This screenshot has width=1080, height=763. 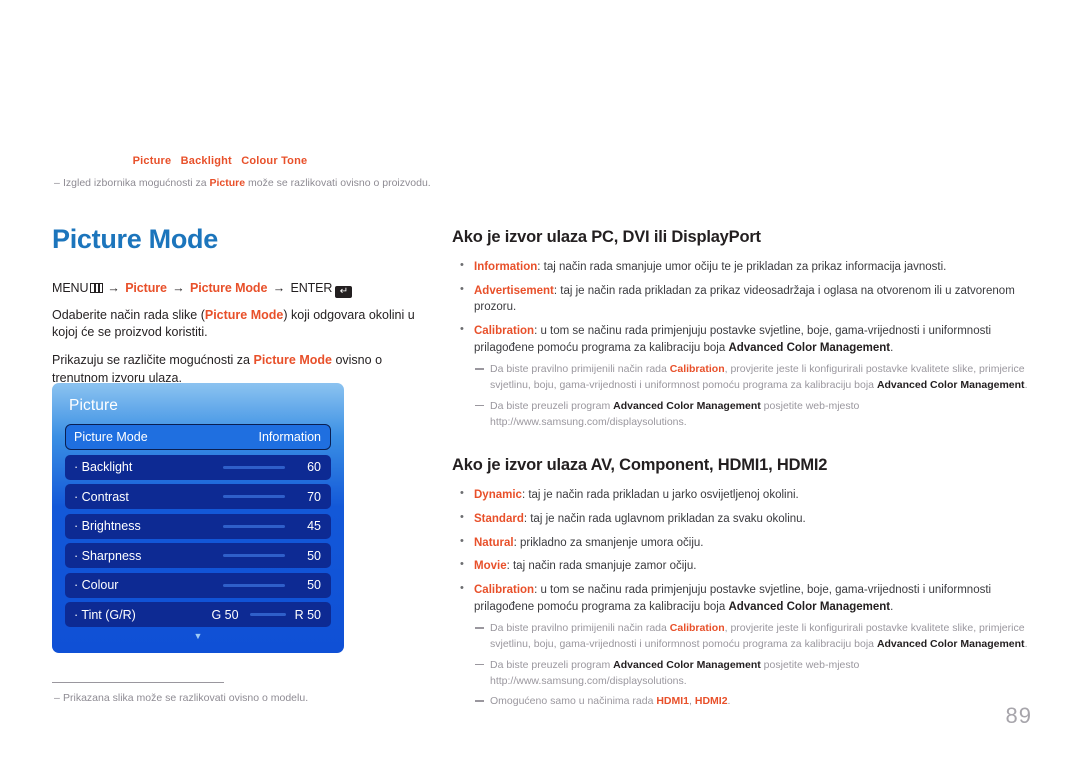 What do you see at coordinates (138, 682) in the screenshot?
I see `footnote-divider` at bounding box center [138, 682].